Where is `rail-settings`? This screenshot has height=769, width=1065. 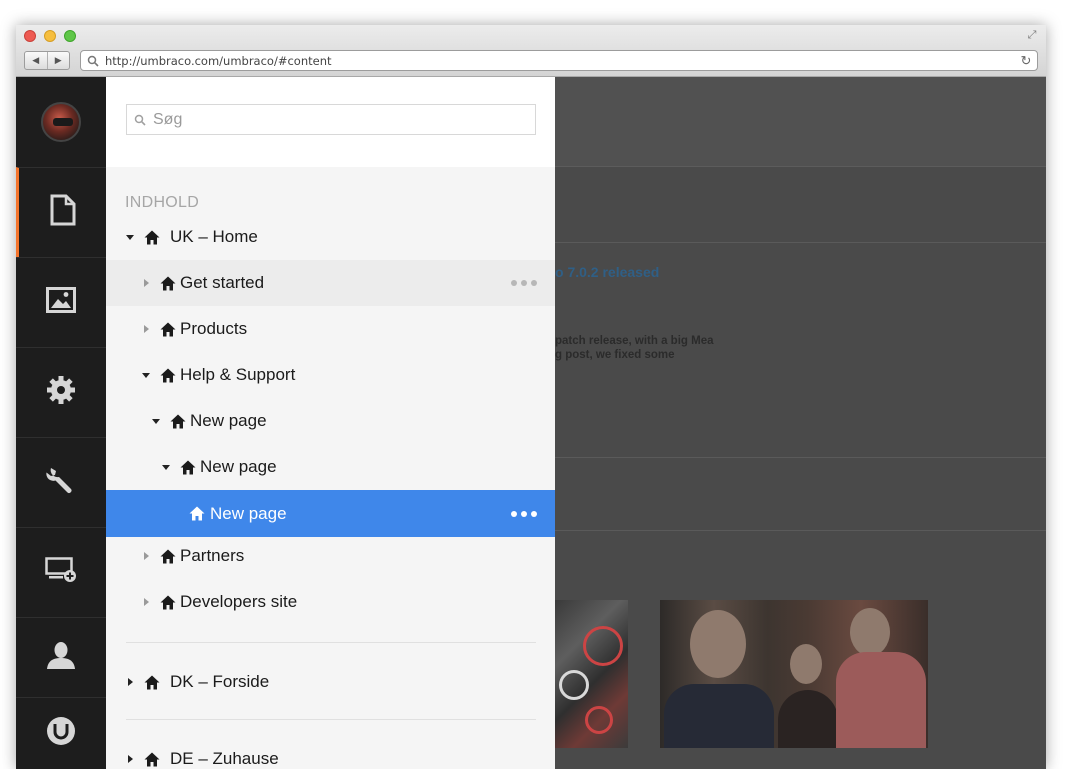 rail-settings is located at coordinates (61, 392).